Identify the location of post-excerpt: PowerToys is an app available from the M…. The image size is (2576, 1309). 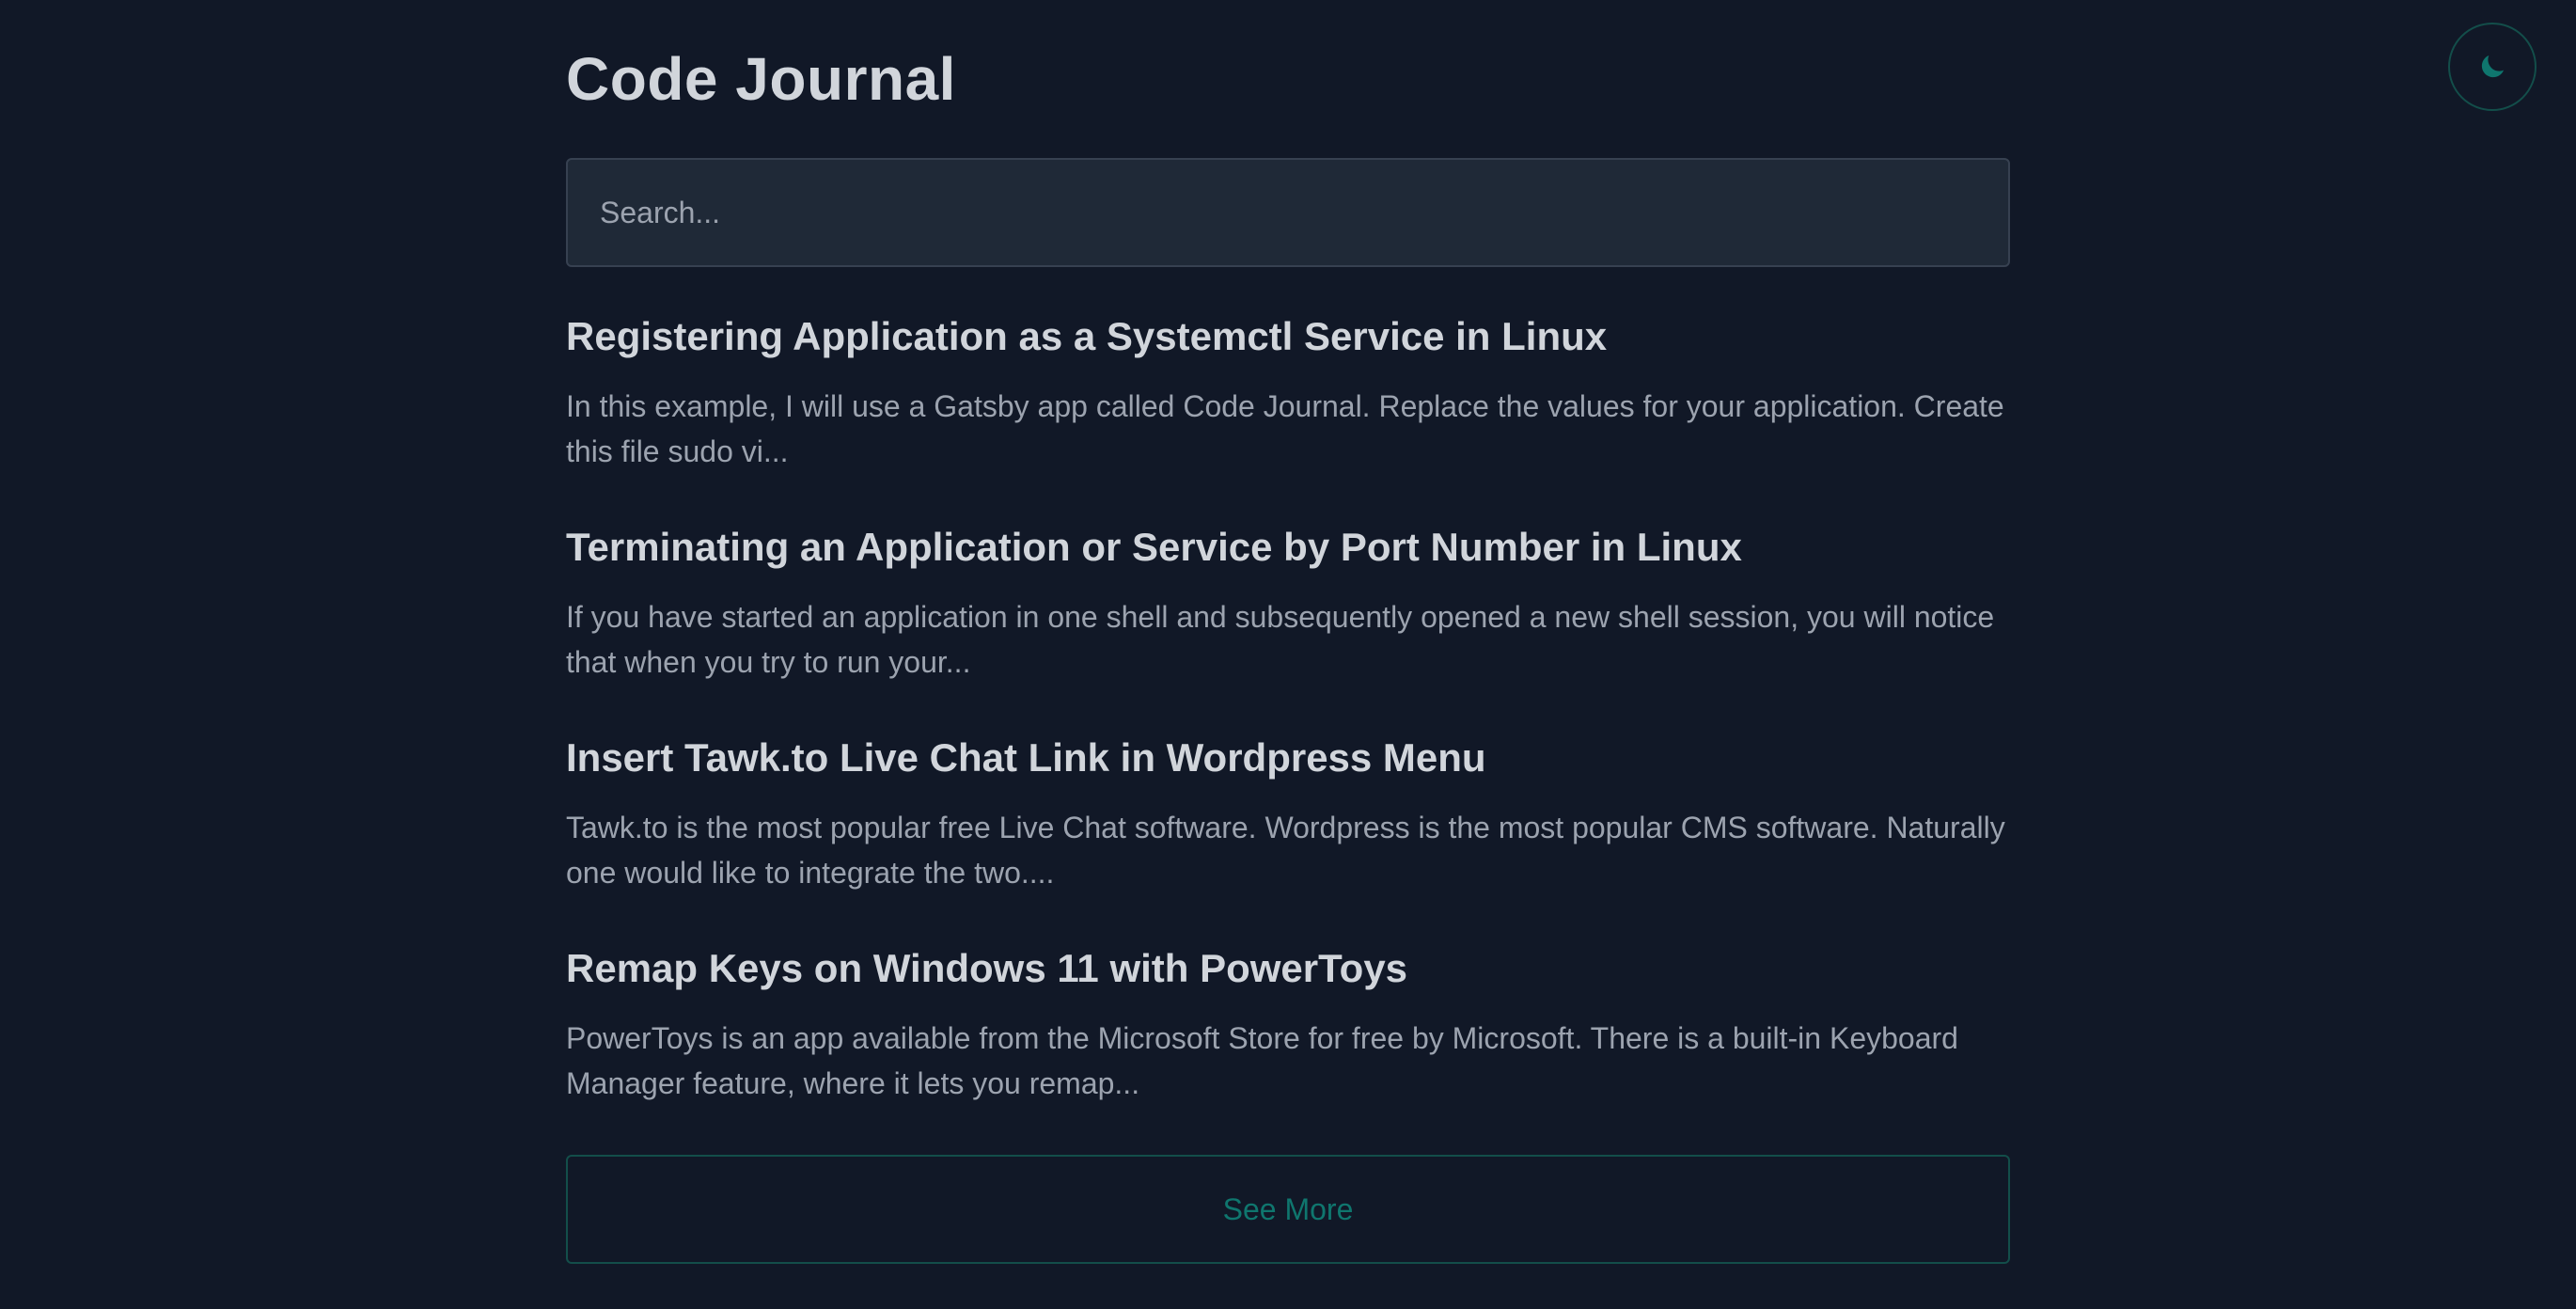
(1262, 1060).